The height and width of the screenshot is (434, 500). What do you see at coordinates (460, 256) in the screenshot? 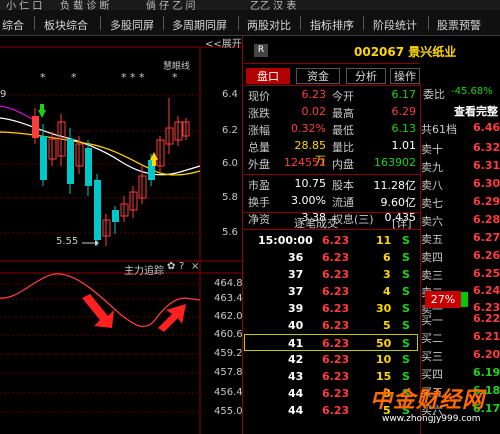
I see `ask-row: 卖四 6.26` at bounding box center [460, 256].